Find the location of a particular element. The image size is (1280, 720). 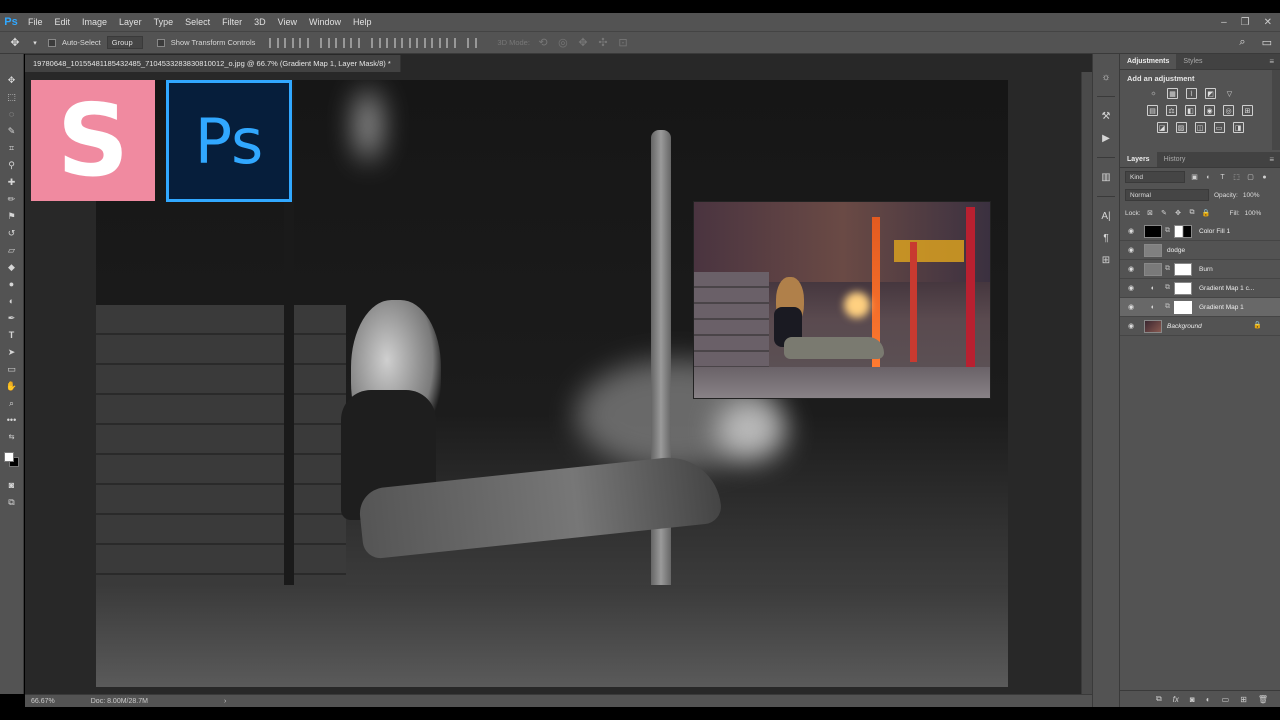

opacity-value: 100% is located at coordinates (1251, 195).